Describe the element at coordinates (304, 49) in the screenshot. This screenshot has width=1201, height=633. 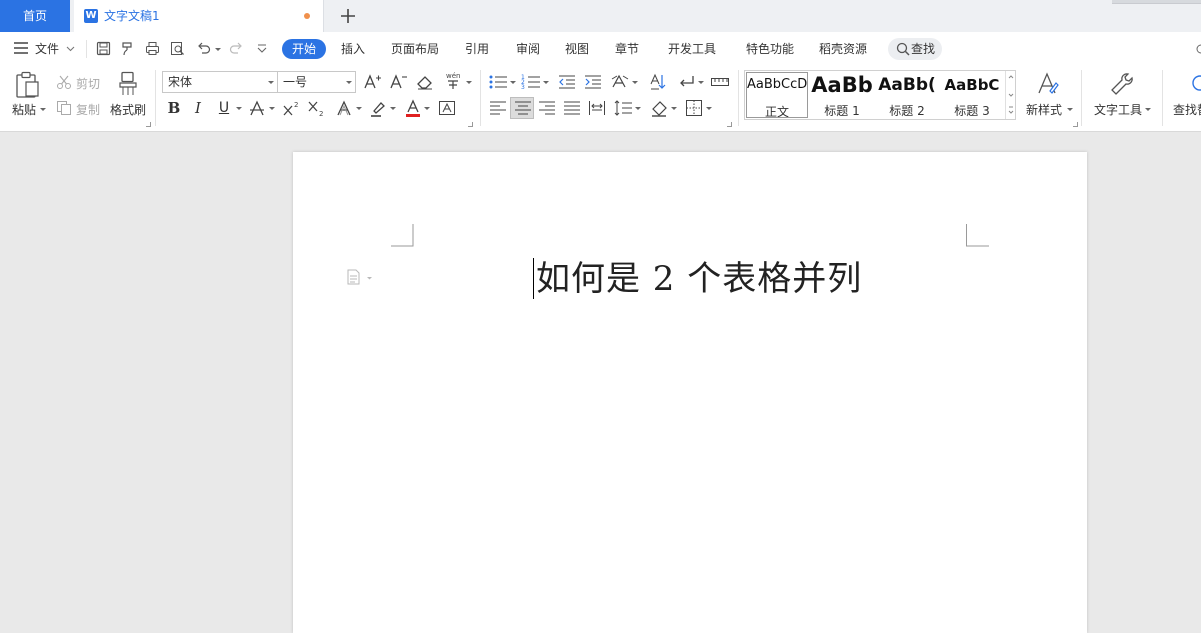
I see `menu-start: 开始` at that location.